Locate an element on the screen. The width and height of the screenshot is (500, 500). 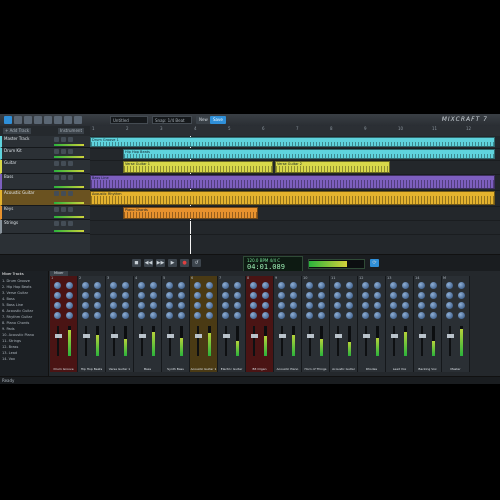
browser-item: 10. Acoustic Piano is located at coordinates (18, 335).